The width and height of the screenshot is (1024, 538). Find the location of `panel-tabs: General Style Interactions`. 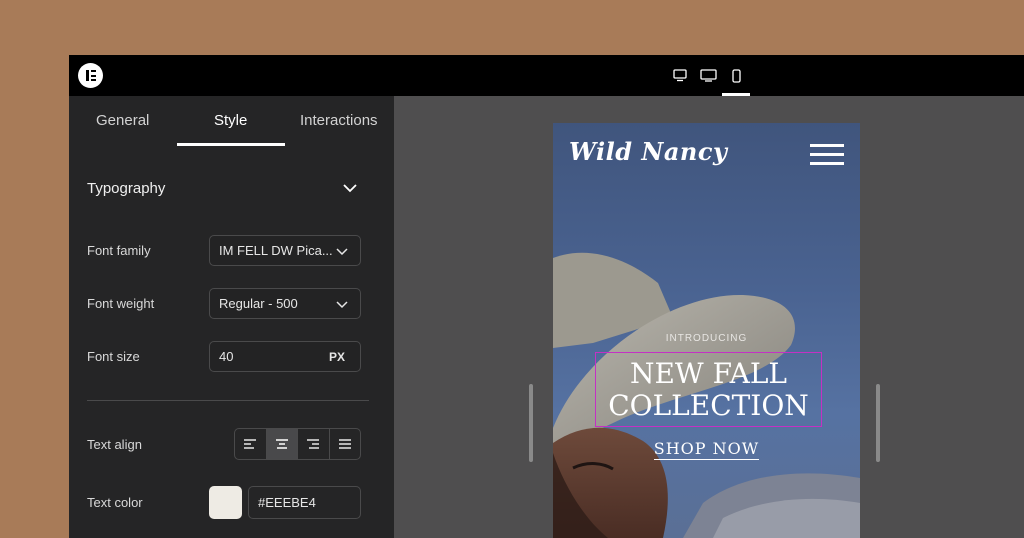

panel-tabs: General Style Interactions is located at coordinates (231, 121).